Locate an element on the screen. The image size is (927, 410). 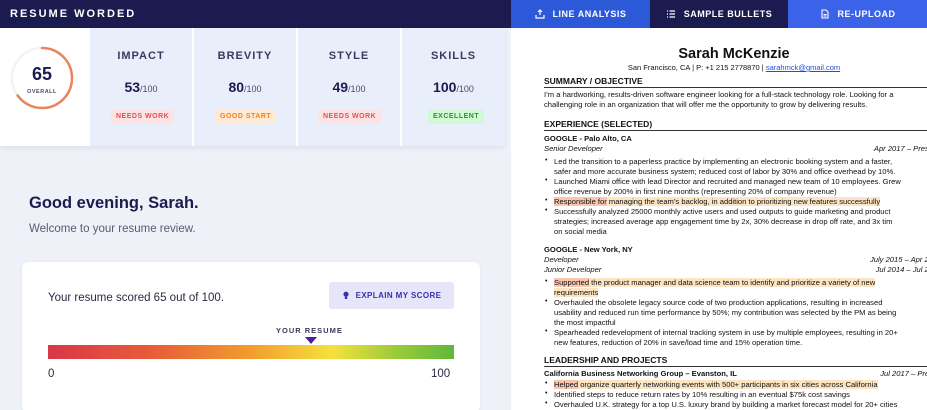
metric-impact: IMPACT 53/100 NEEDS WORK is located at coordinates (140, 87).